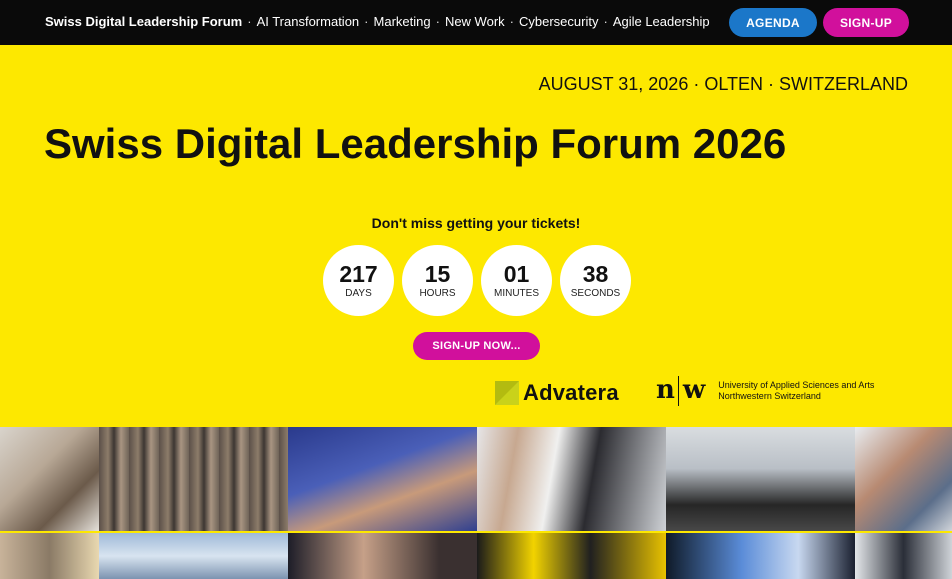 The height and width of the screenshot is (579, 952). I want to click on countdown-minutes-label: MINUTES, so click(516, 293).